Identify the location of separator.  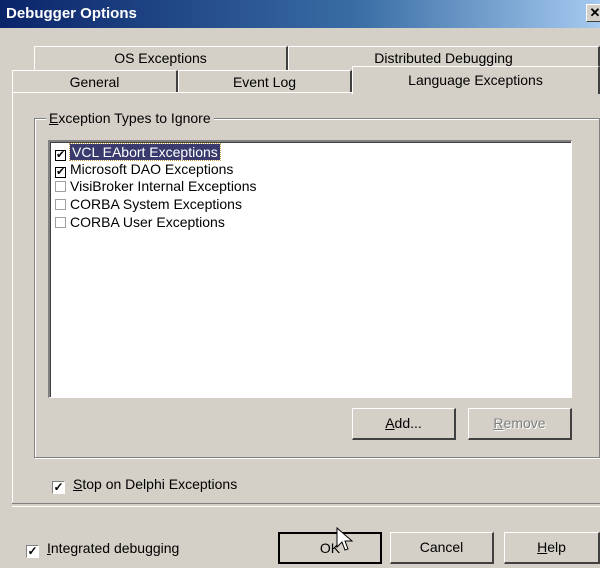
(306, 505).